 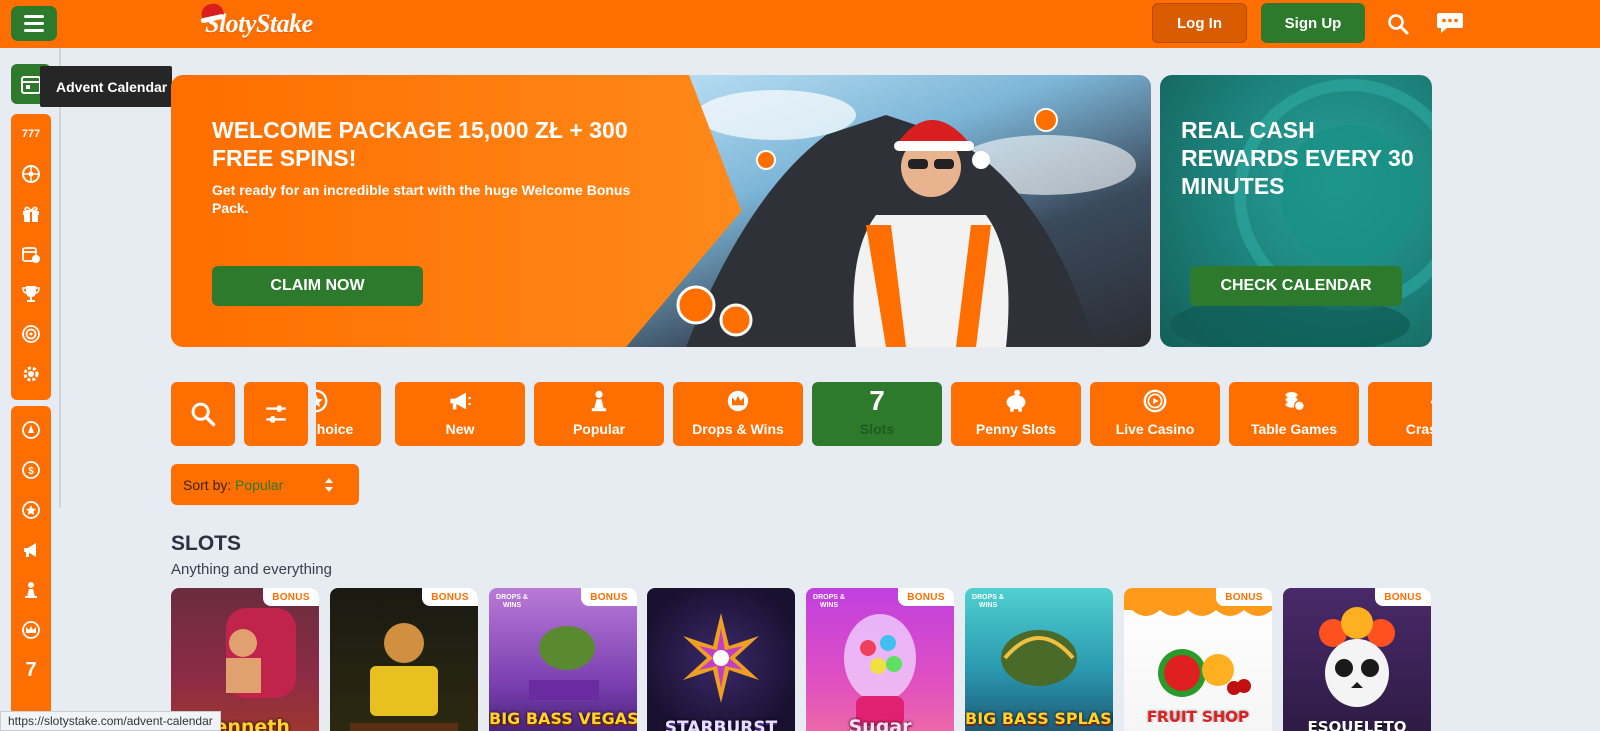 I want to click on sidebar-item-coin: $, so click(x=31, y=470).